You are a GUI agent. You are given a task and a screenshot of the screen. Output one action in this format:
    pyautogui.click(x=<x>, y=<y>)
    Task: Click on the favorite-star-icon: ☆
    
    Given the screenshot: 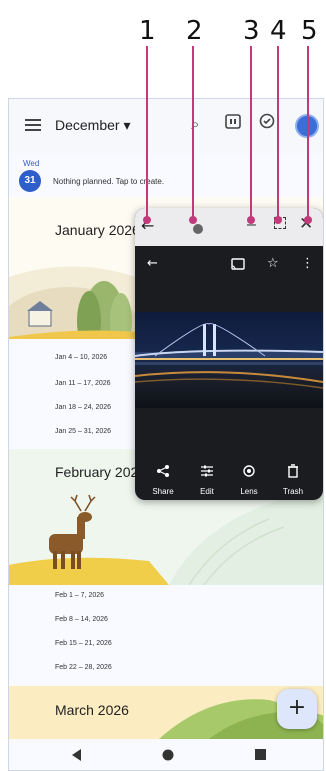 What is the action you would take?
    pyautogui.click(x=273, y=263)
    